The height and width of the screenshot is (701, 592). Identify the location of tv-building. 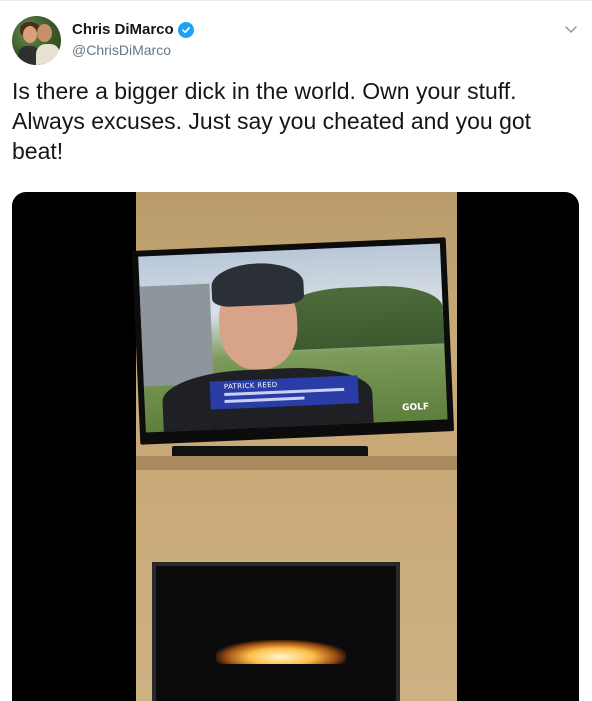
(176, 335).